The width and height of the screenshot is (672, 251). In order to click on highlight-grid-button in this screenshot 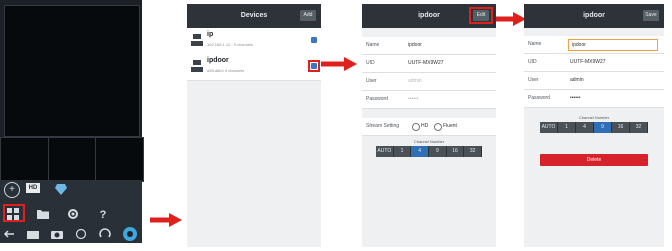, I will do `click(14, 213)`.